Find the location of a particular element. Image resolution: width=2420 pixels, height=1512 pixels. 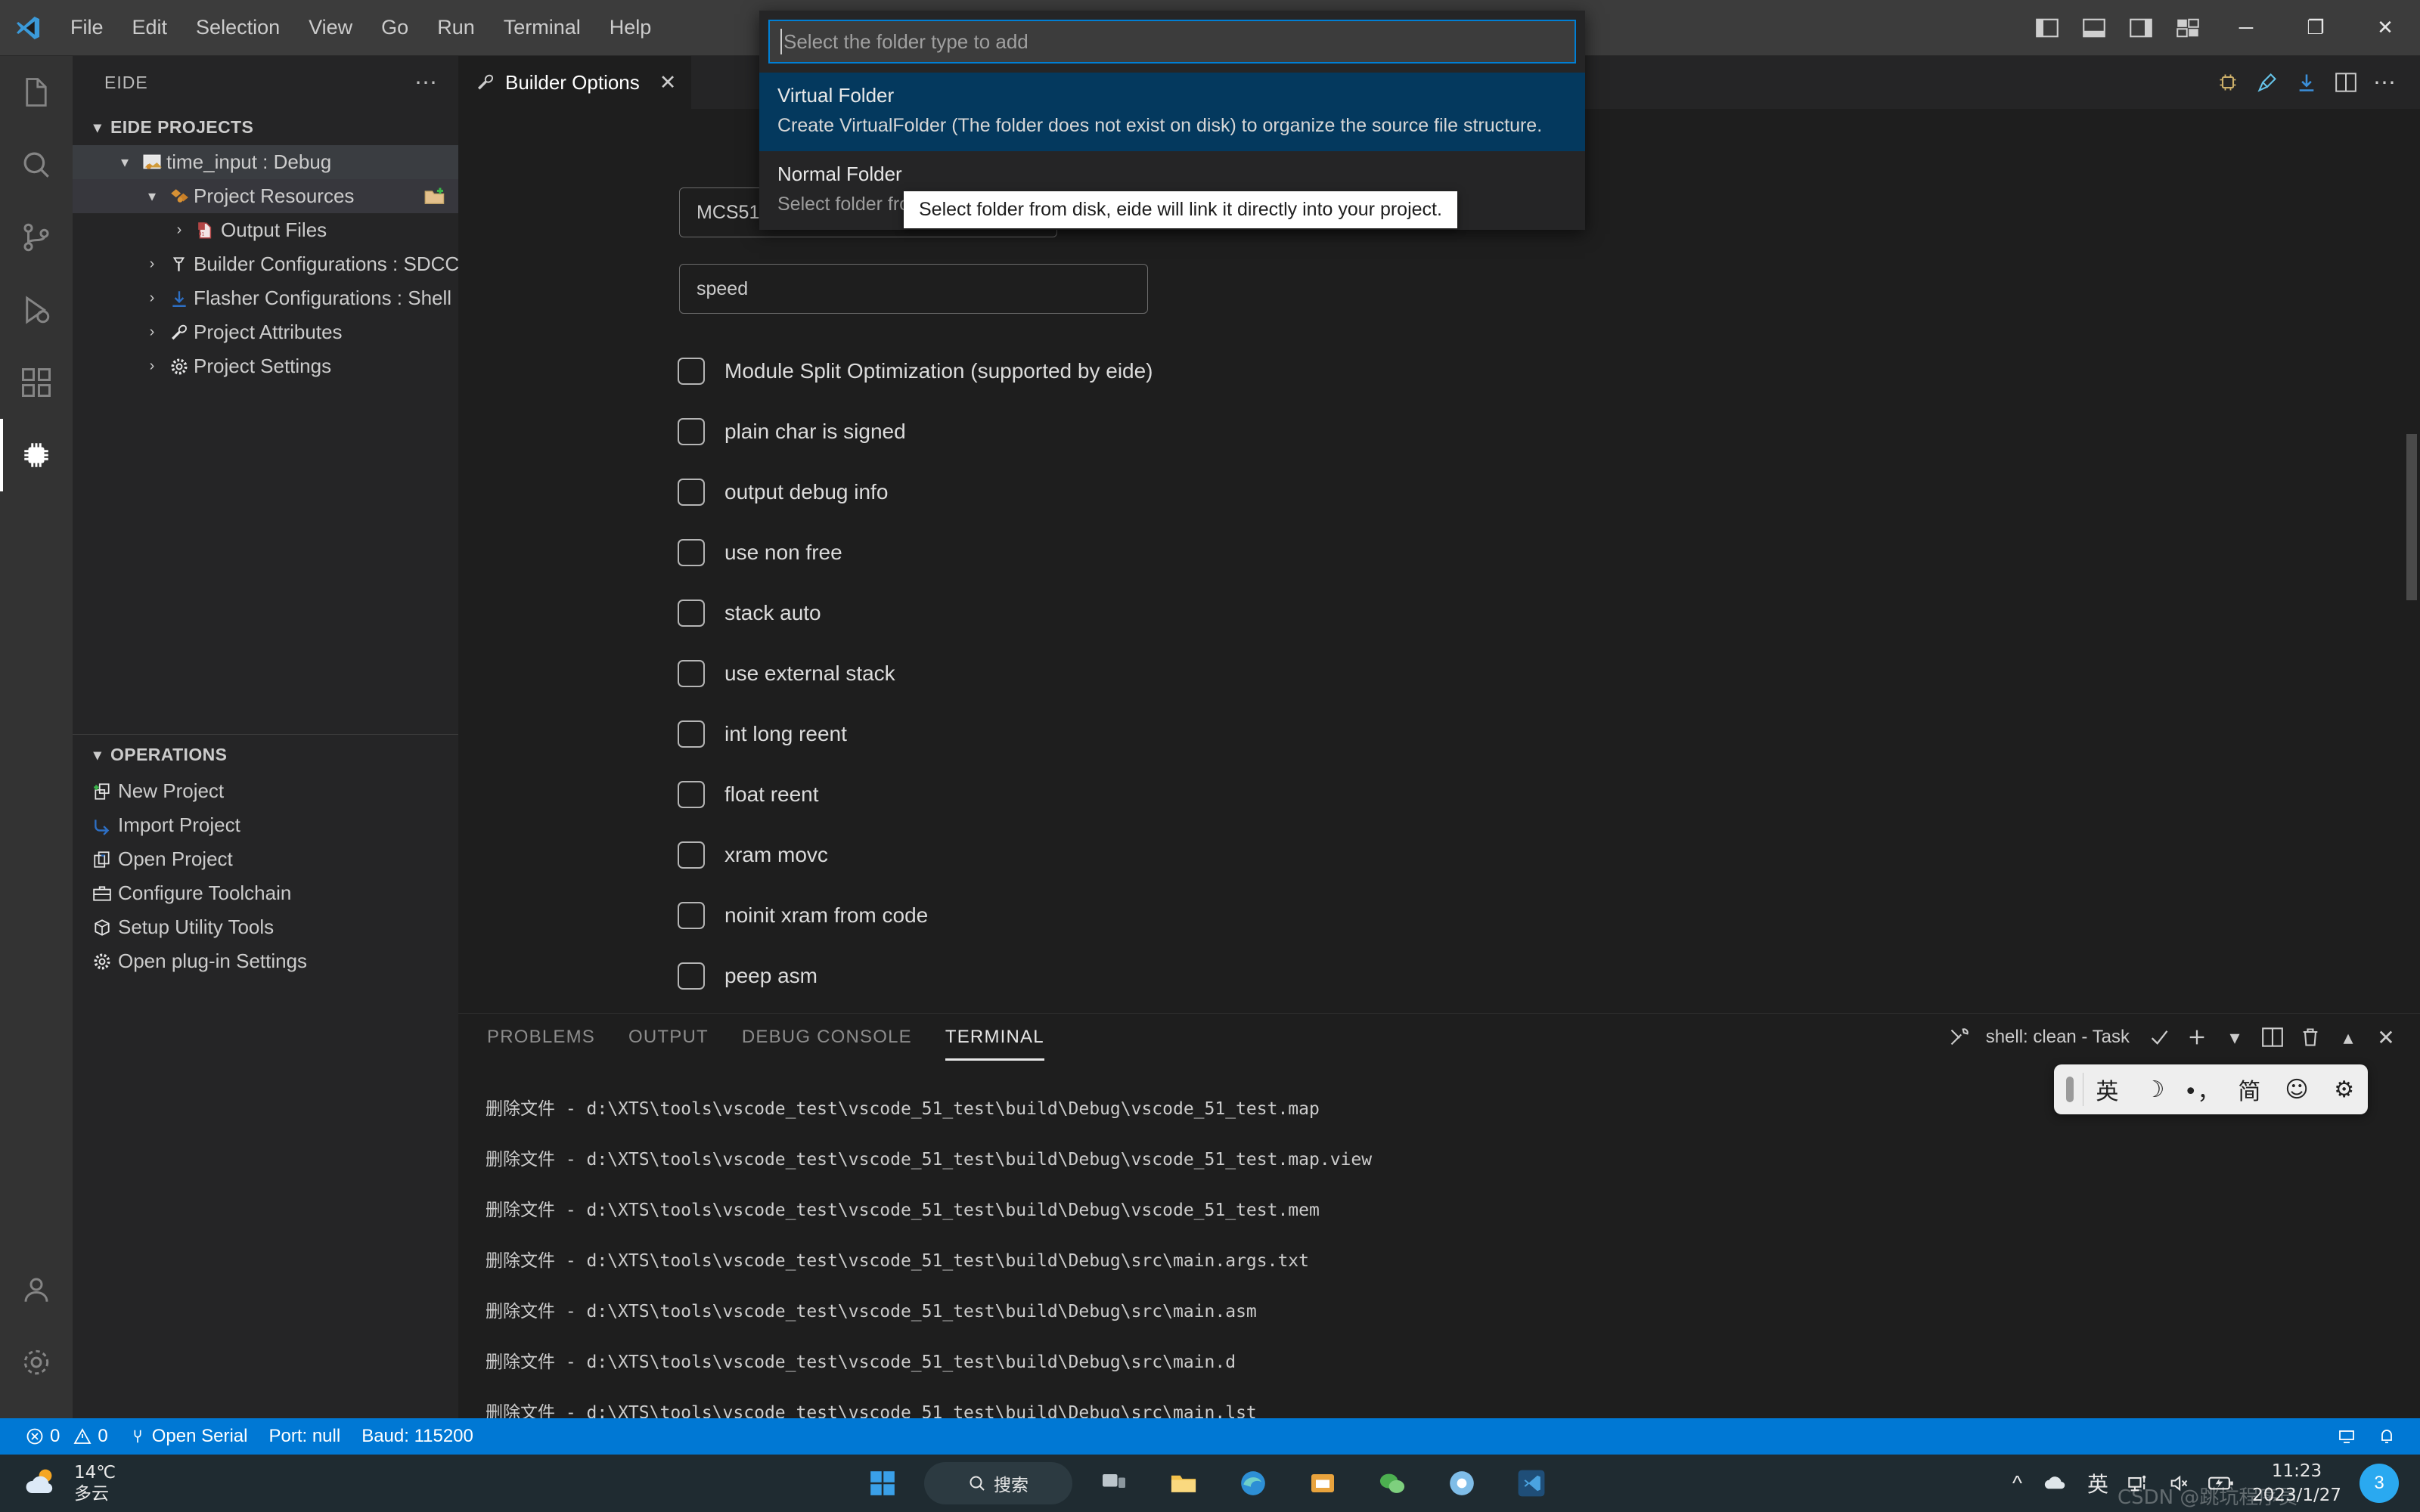

onedrive-icon is located at coordinates (2054, 1483).